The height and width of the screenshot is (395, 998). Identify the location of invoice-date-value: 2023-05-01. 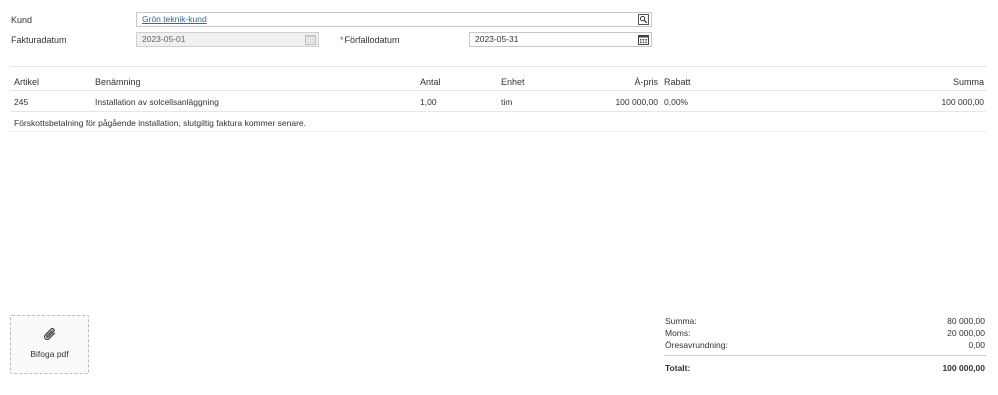
(164, 39).